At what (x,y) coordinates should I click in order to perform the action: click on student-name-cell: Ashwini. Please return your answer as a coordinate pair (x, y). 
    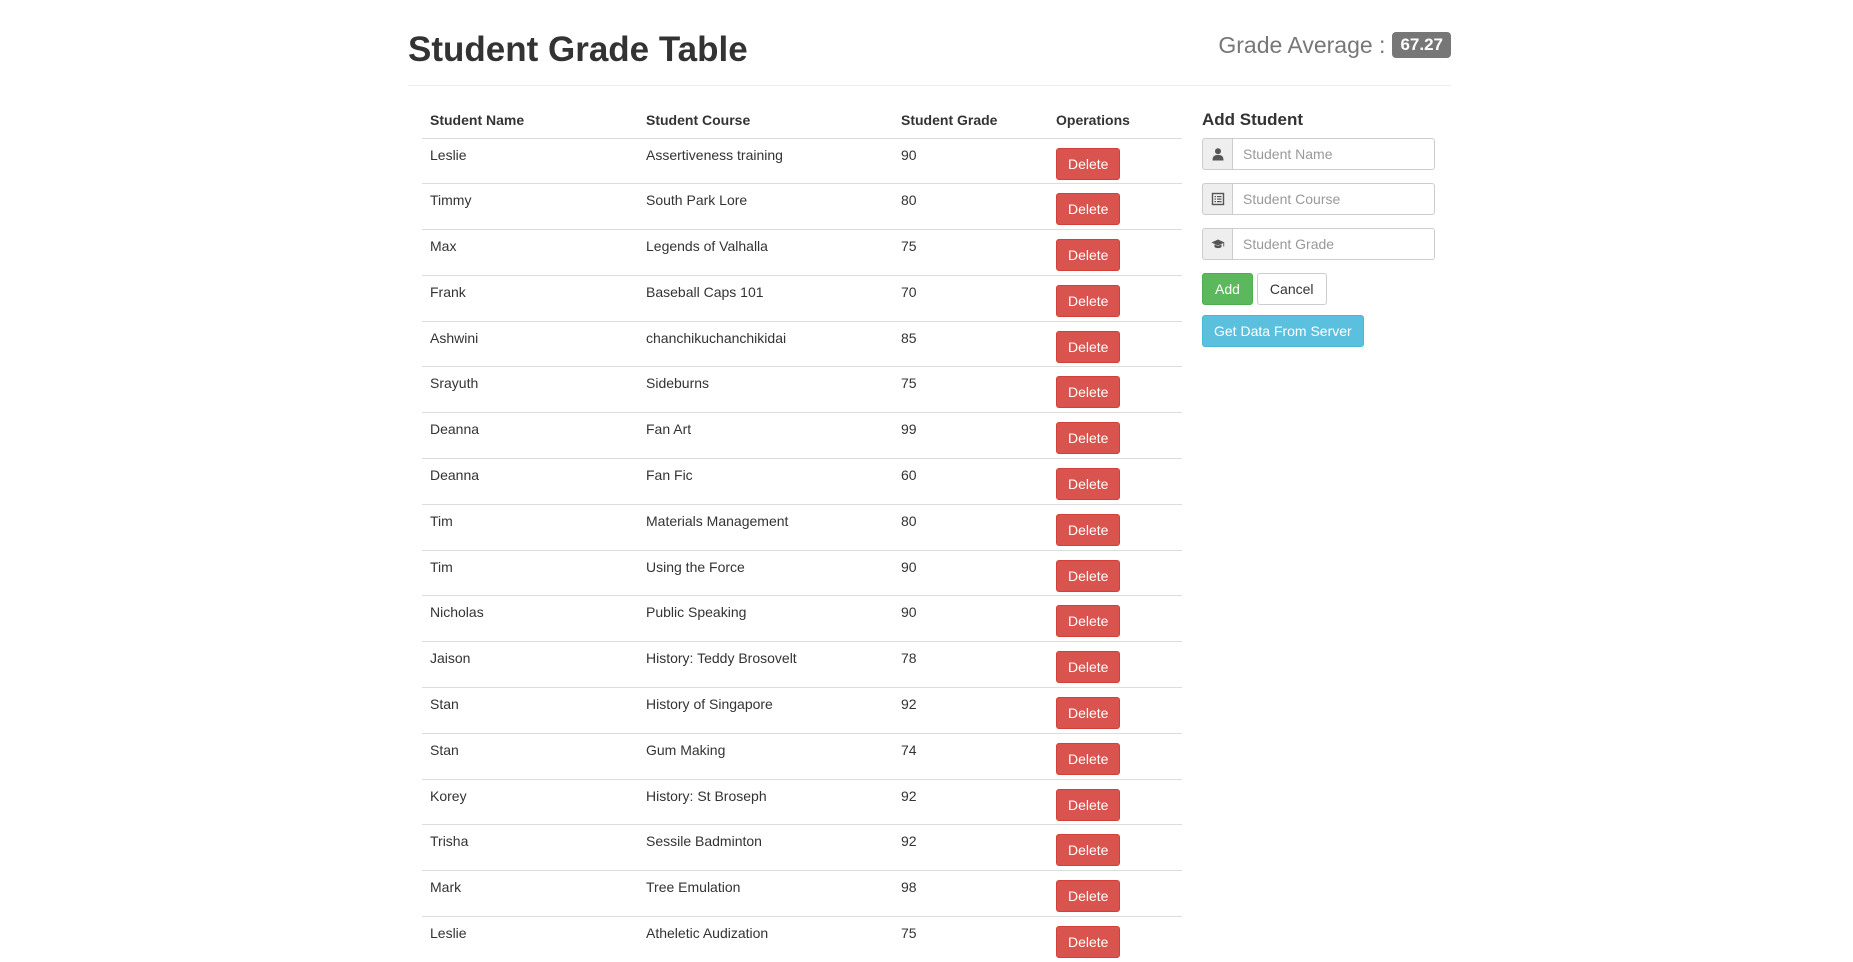
    Looking at the image, I should click on (530, 343).